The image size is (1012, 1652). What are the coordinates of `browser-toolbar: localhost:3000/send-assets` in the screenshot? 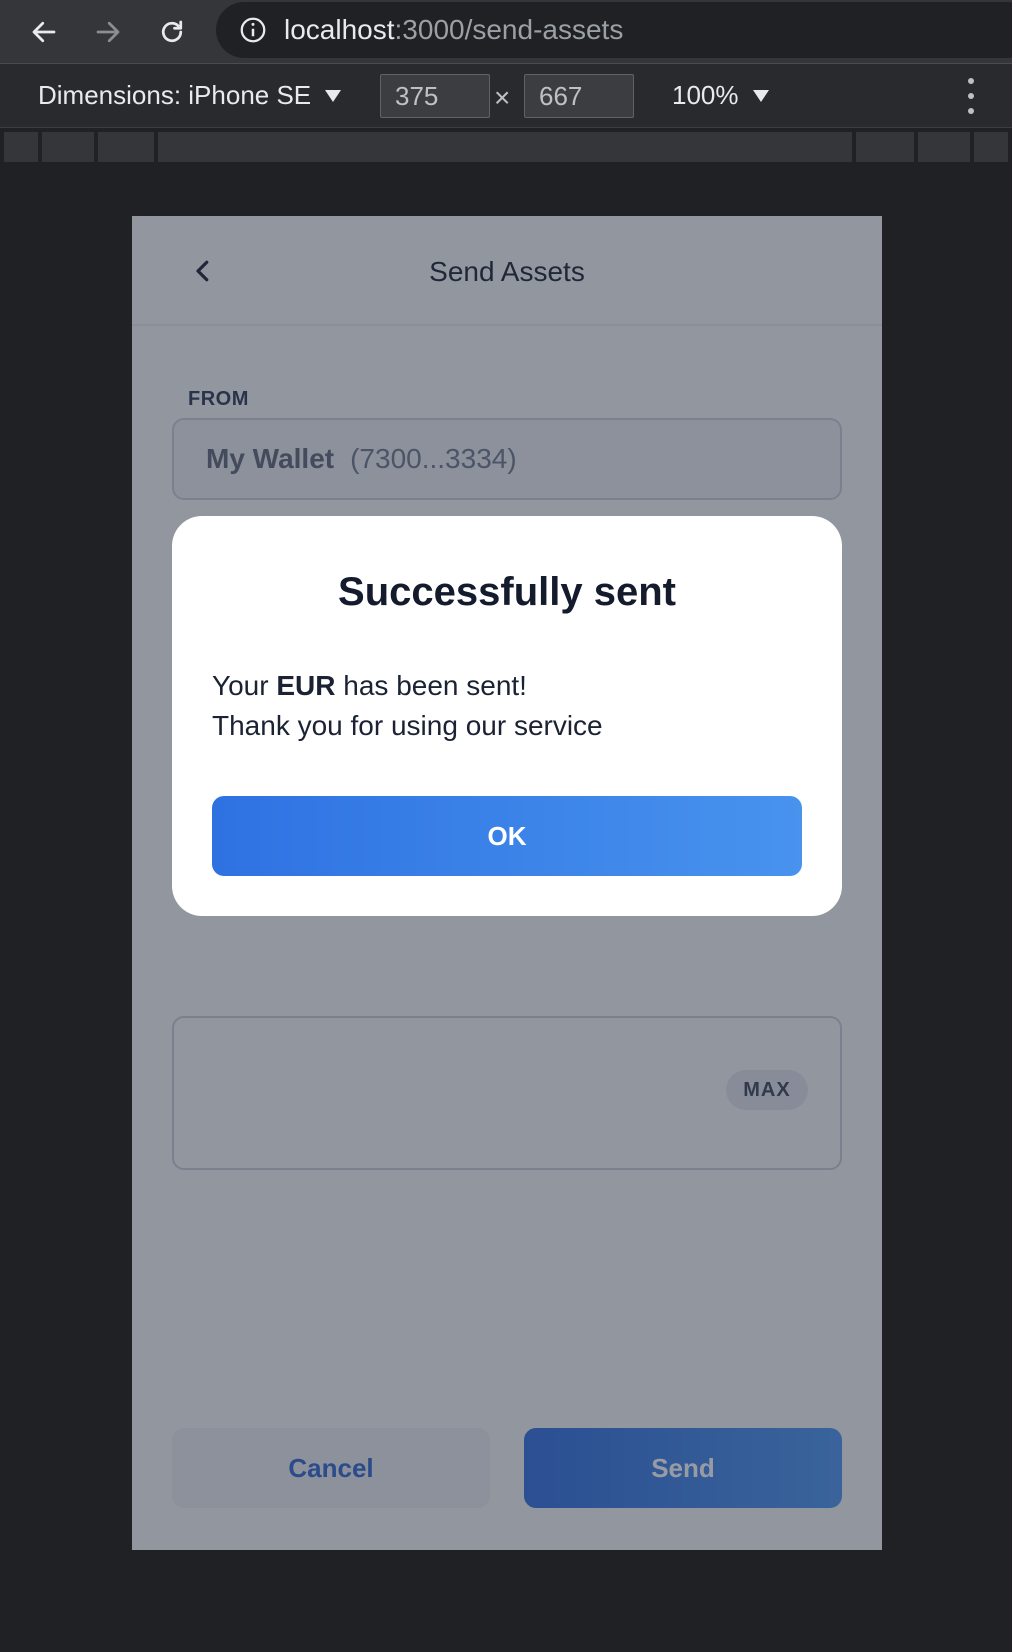 It's located at (506, 32).